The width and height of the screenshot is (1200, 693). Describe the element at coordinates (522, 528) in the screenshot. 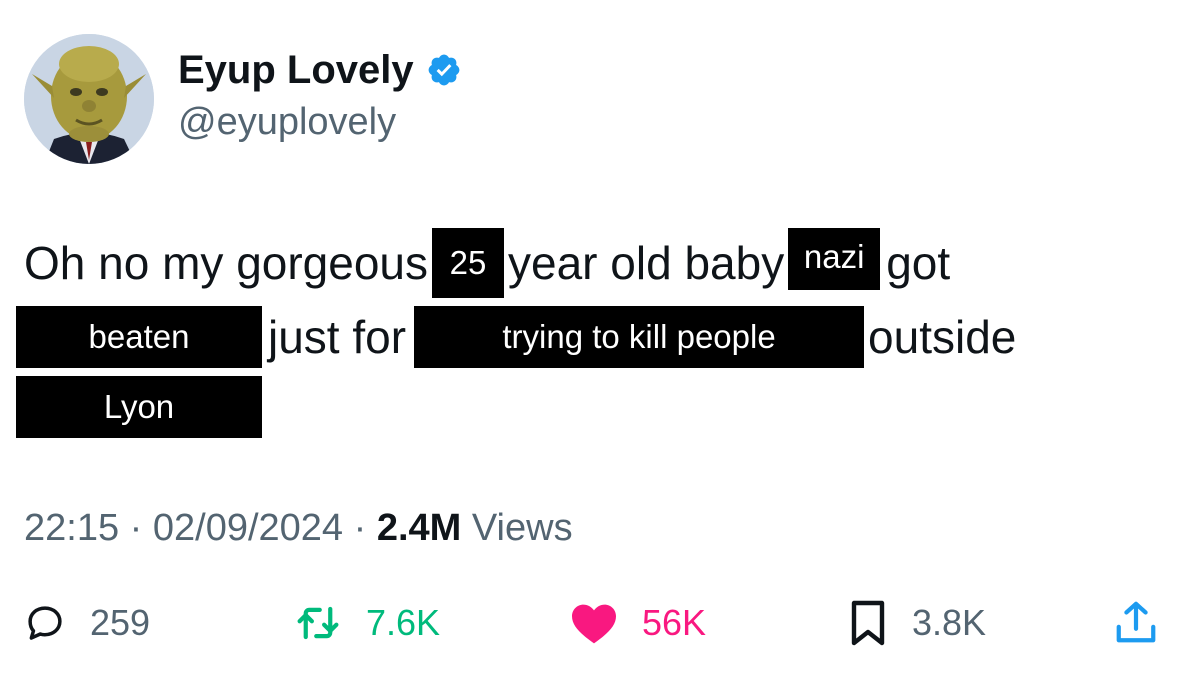

I see `views-label: Views` at that location.